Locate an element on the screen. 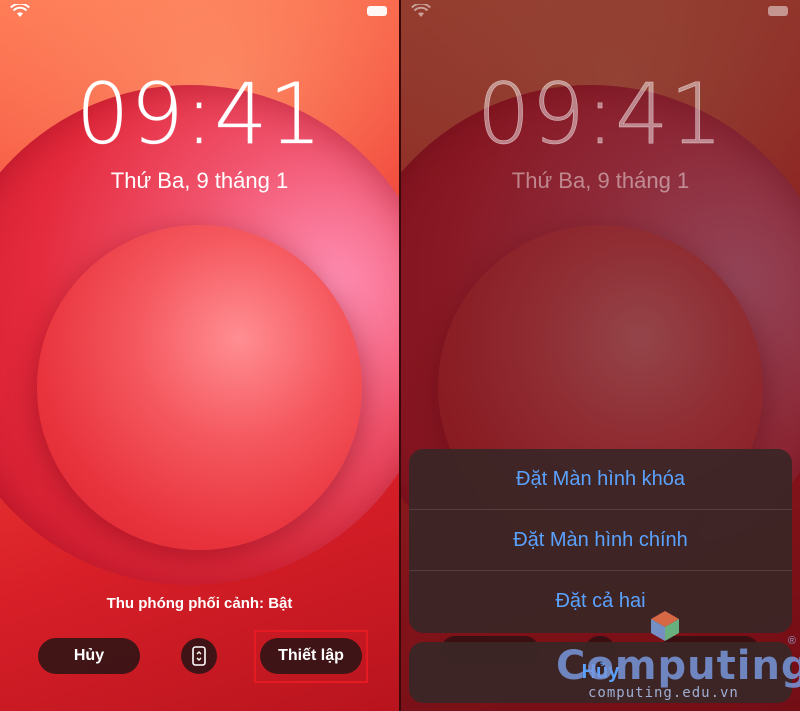 The image size is (800, 711). perspective-zoom-button is located at coordinates (199, 656).